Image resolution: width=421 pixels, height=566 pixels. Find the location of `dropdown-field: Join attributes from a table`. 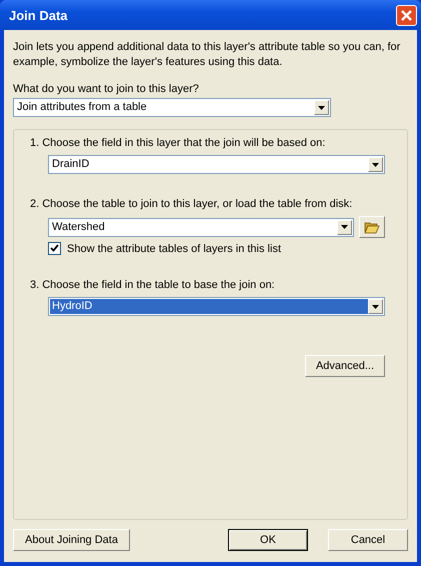

dropdown-field: Join attributes from a table is located at coordinates (172, 107).